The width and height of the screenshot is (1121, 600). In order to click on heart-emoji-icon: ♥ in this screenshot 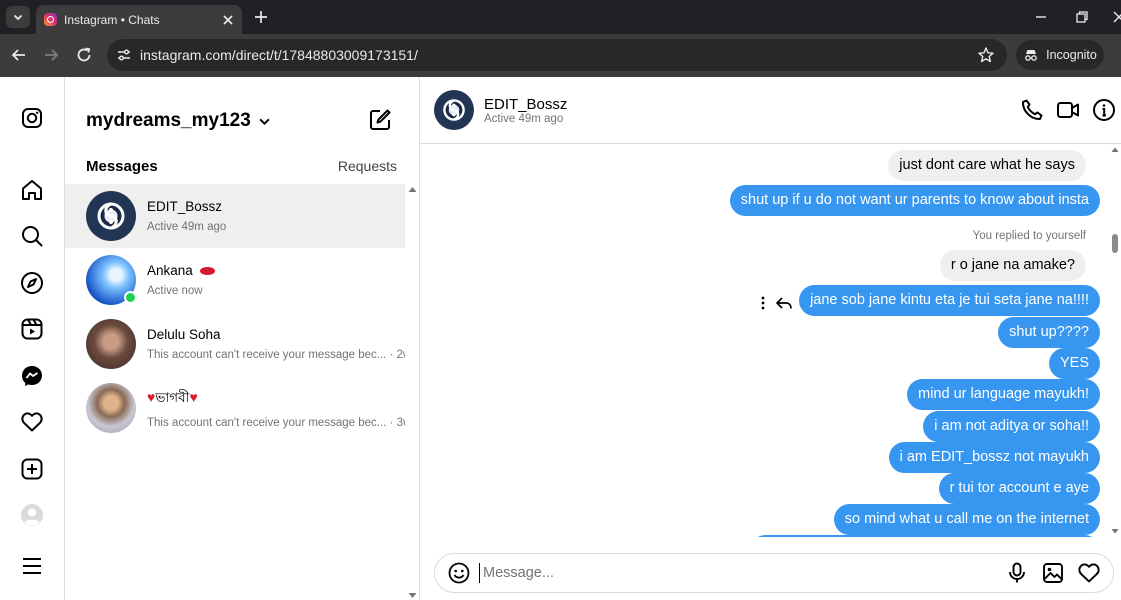, I will do `click(193, 397)`.